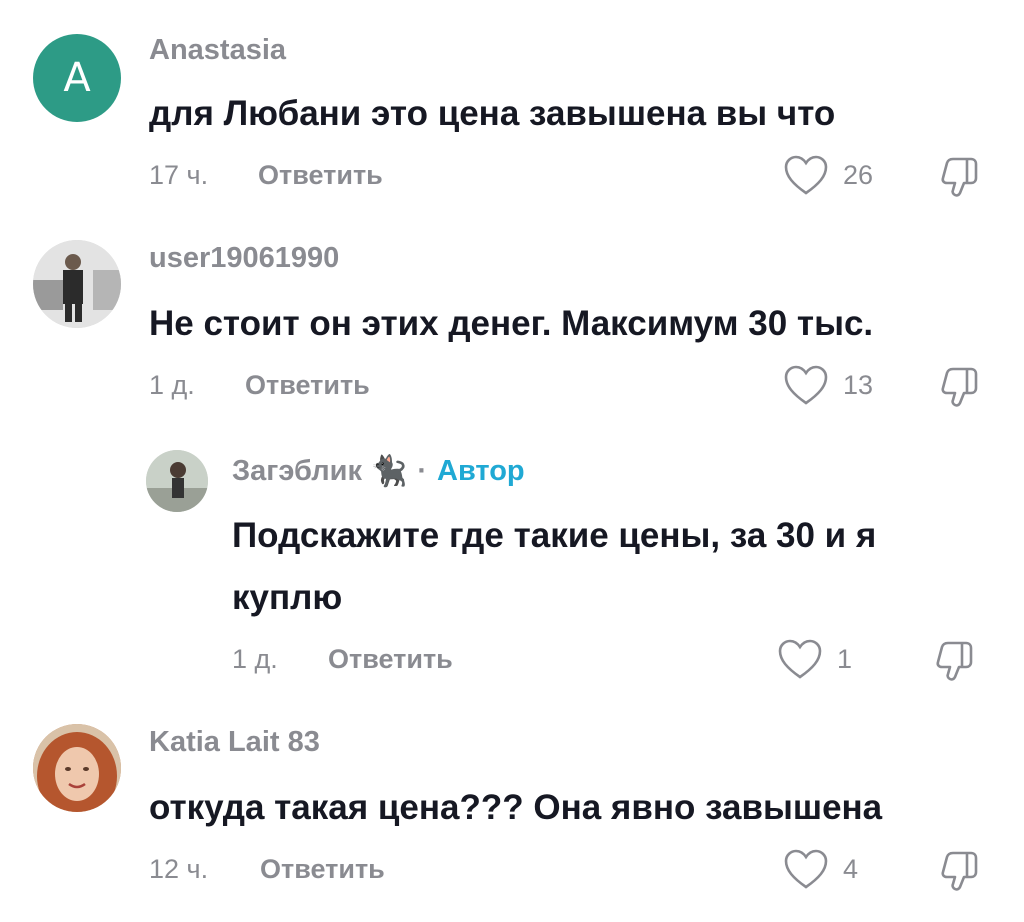 The width and height of the screenshot is (1024, 922). Describe the element at coordinates (492, 113) in the screenshot. I see `comment-text: для Любани это цена завышена вы что` at that location.